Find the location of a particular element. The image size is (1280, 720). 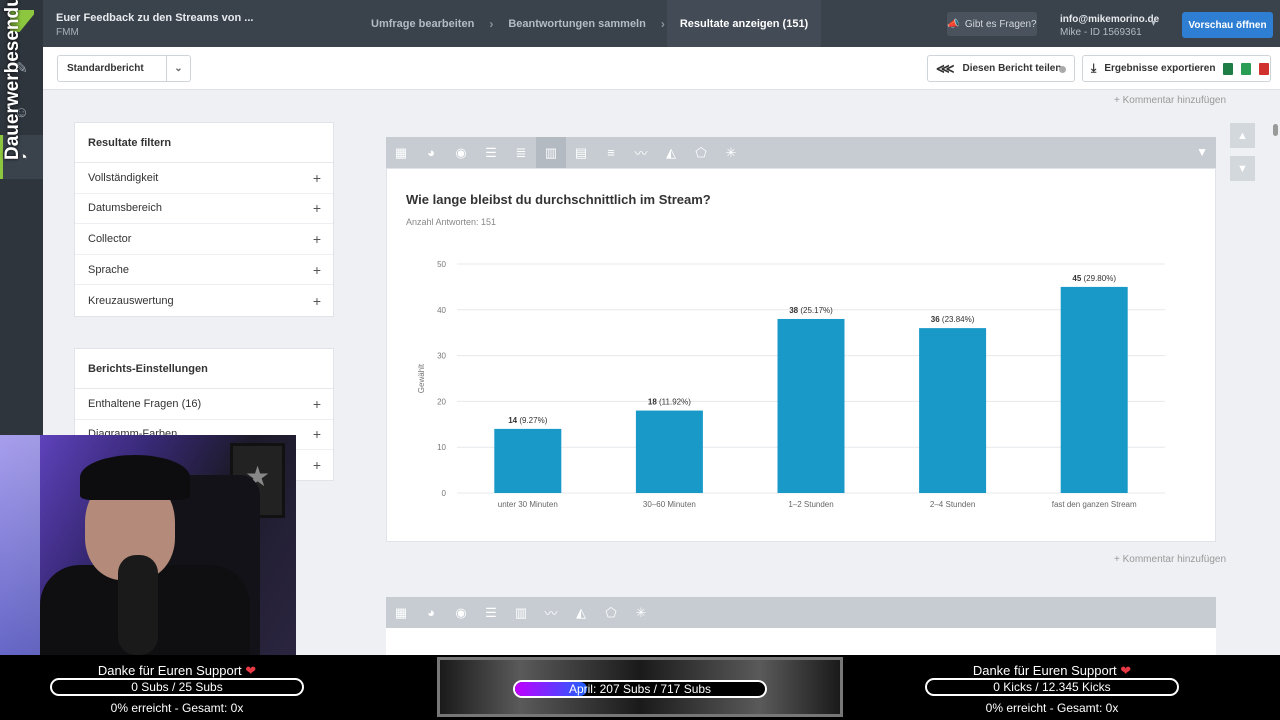

chevron-down-icon: ▾ is located at coordinates (1153, 23).